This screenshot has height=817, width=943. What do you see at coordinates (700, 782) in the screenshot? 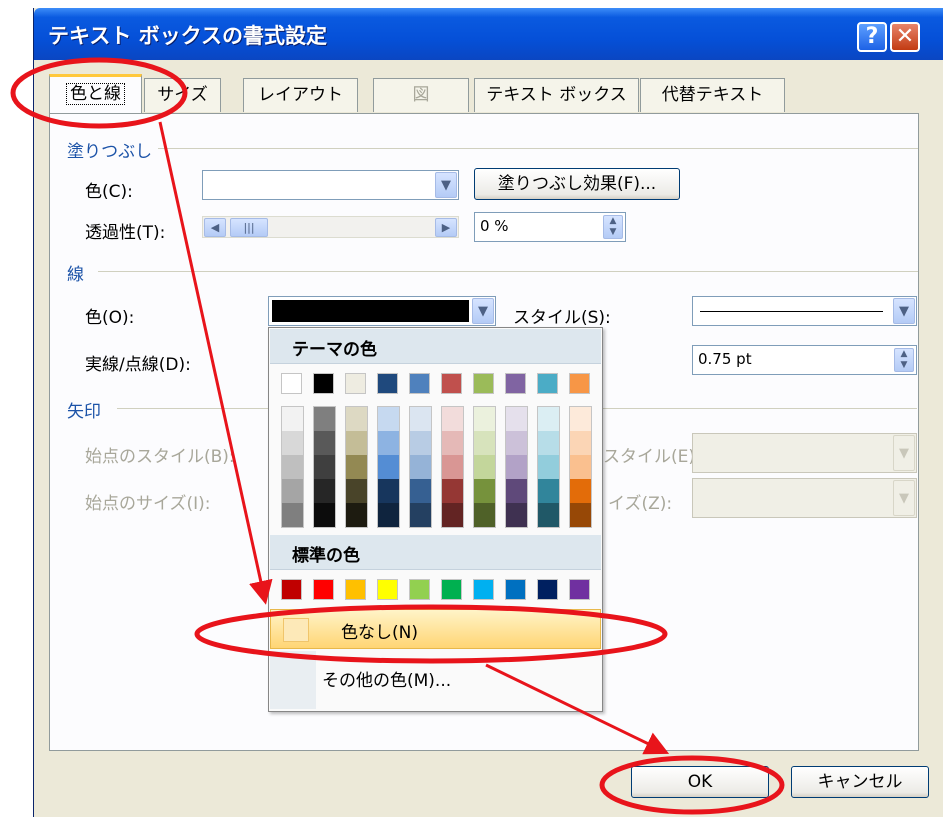
I see `ok-button: OK` at bounding box center [700, 782].